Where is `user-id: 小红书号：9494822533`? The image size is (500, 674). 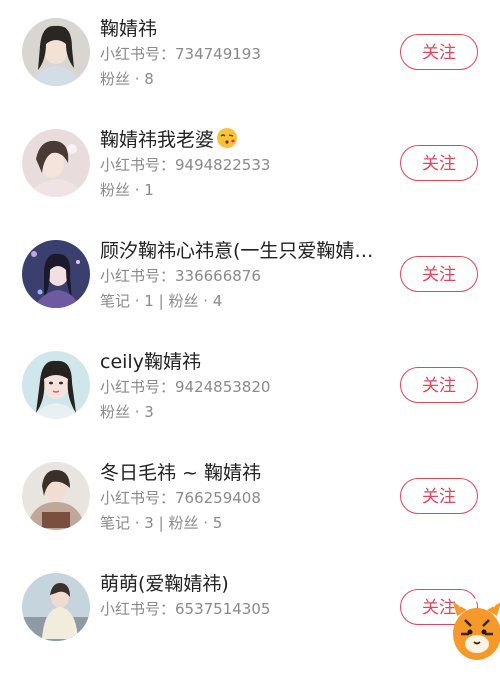 user-id: 小红书号：9494822533 is located at coordinates (185, 165).